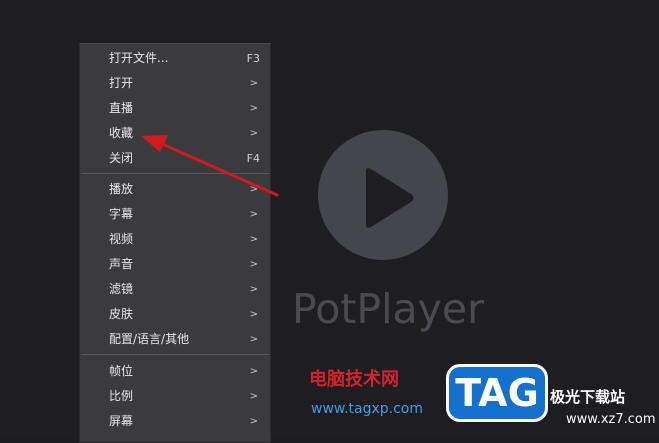 This screenshot has height=443, width=659. I want to click on watermark-url: www.tagxp.com, so click(367, 409).